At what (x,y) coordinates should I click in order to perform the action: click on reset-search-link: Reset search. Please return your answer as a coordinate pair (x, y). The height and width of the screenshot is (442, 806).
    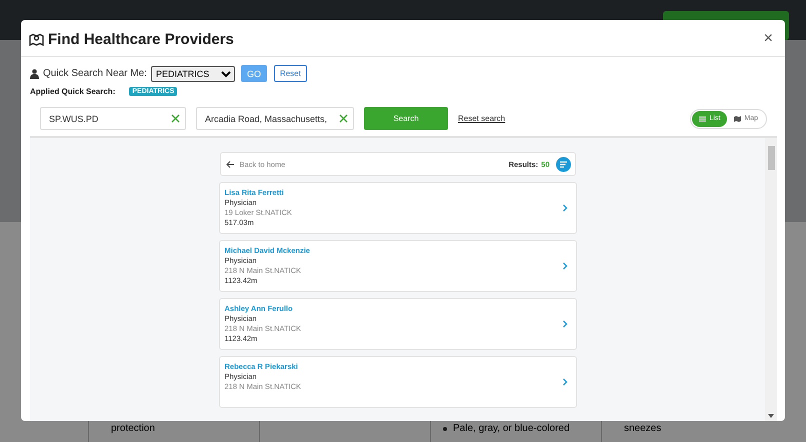
    Looking at the image, I should click on (482, 118).